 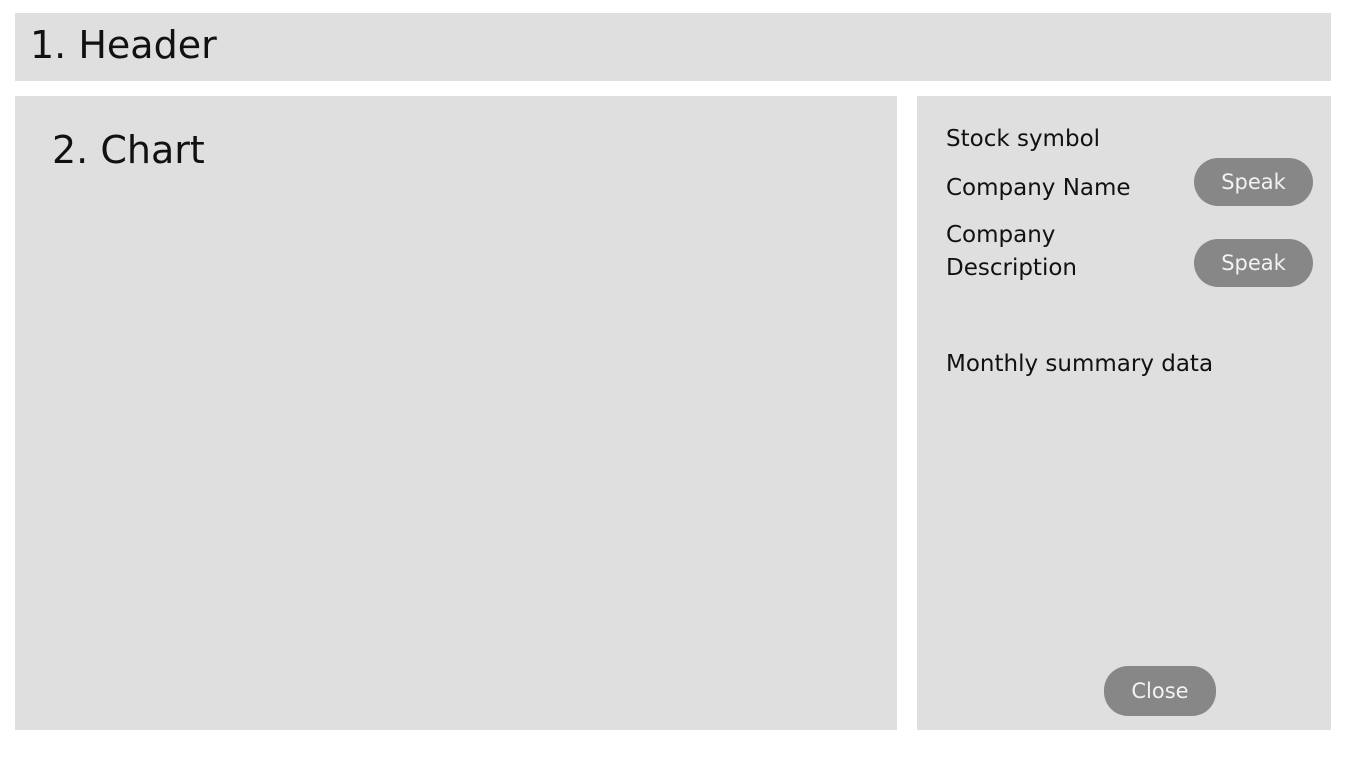 I want to click on stock-symbol-label: Stock symbol, so click(x=1023, y=139).